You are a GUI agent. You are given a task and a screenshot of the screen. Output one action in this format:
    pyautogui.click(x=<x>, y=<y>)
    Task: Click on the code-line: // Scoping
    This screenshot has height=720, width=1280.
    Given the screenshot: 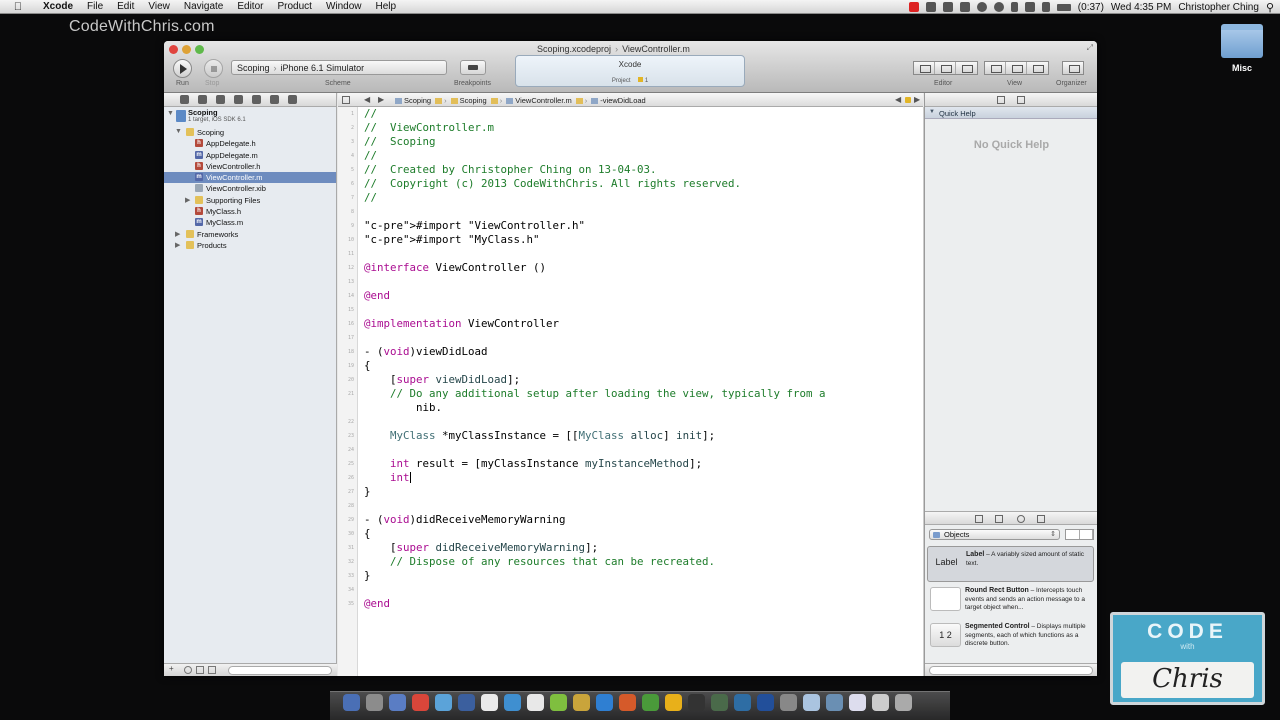 What is the action you would take?
    pyautogui.click(x=400, y=142)
    